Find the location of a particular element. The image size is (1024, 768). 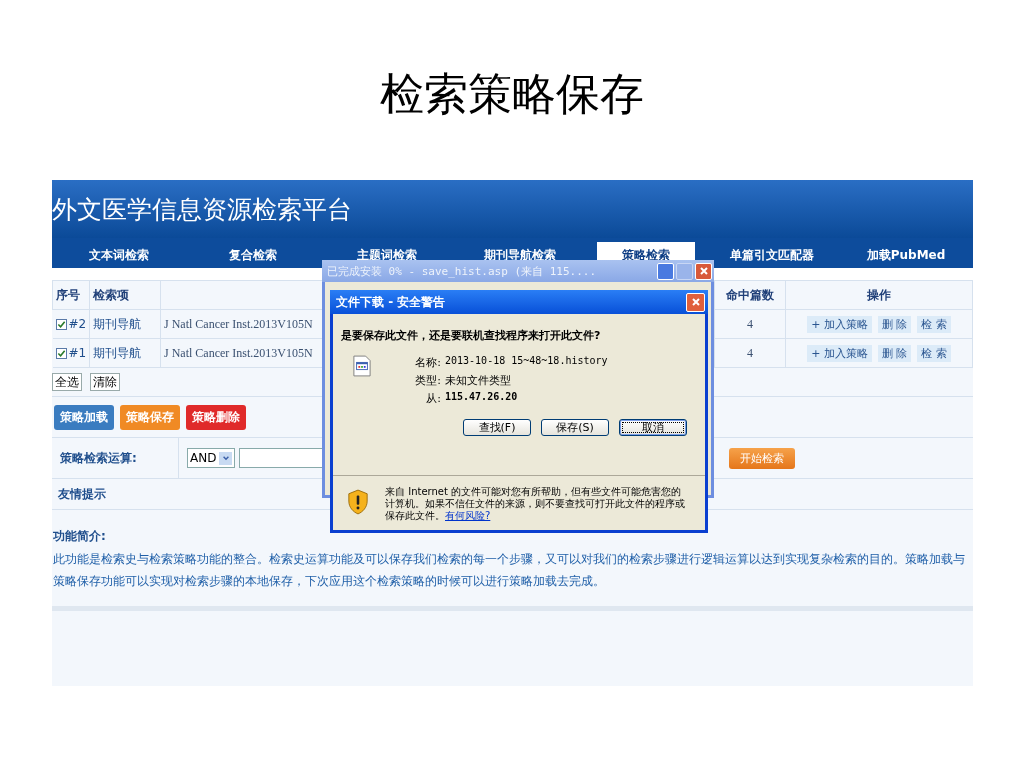

row-number: #2 is located at coordinates (77, 324).